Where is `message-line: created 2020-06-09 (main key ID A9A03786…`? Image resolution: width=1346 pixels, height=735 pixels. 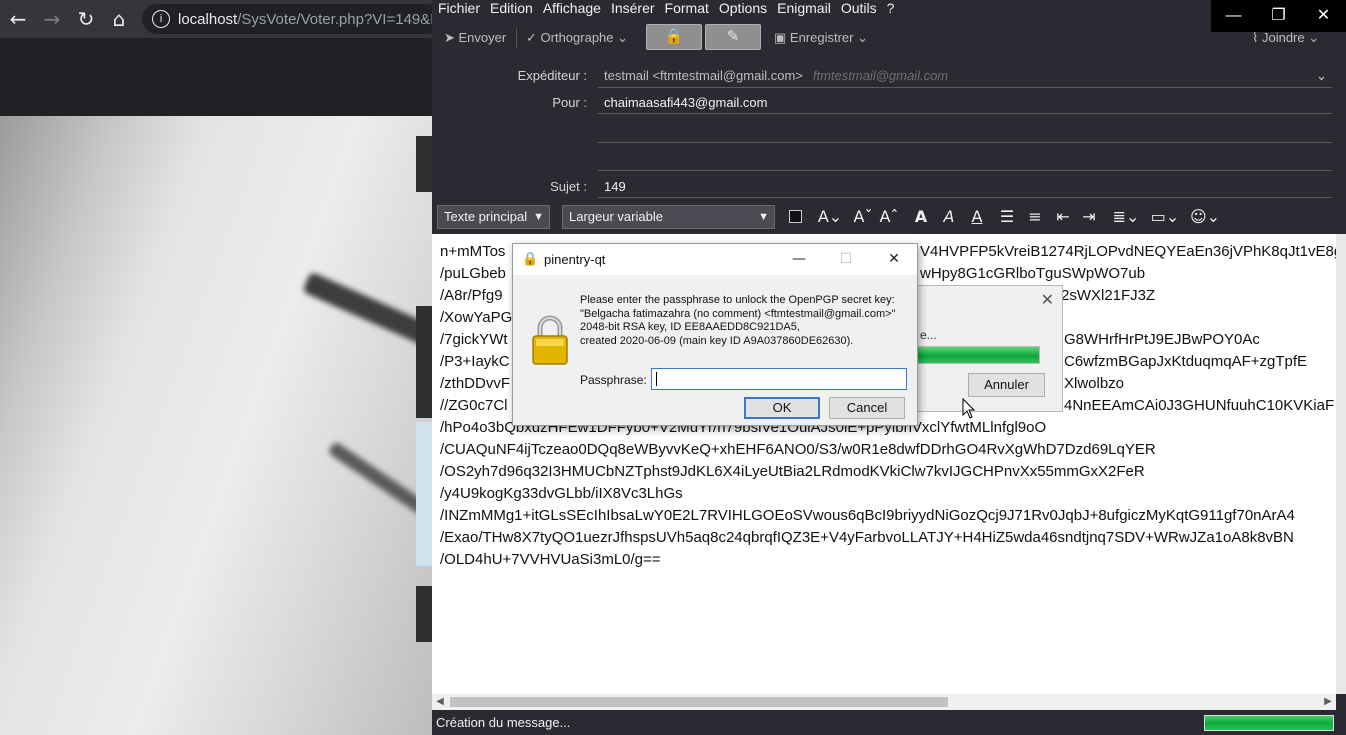 message-line: created 2020-06-09 (main key ID A9A03786… is located at coordinates (717, 340).